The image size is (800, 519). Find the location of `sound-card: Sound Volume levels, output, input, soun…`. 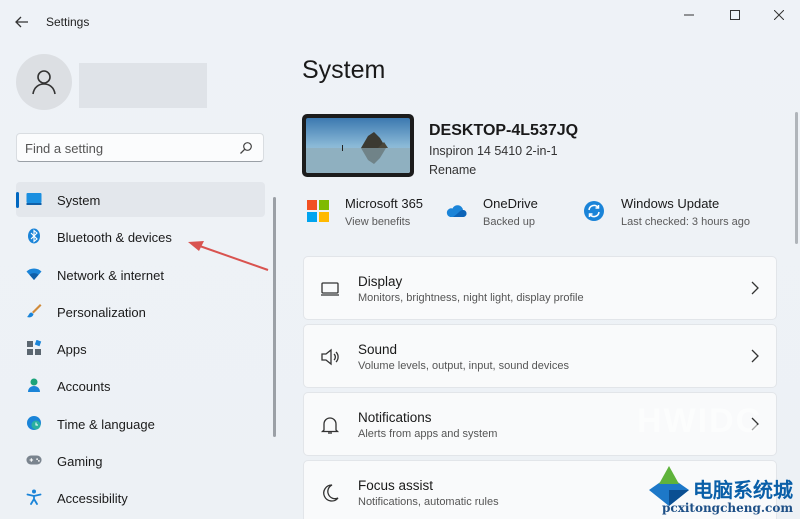

sound-card: Sound Volume levels, output, input, soun… is located at coordinates (540, 356).